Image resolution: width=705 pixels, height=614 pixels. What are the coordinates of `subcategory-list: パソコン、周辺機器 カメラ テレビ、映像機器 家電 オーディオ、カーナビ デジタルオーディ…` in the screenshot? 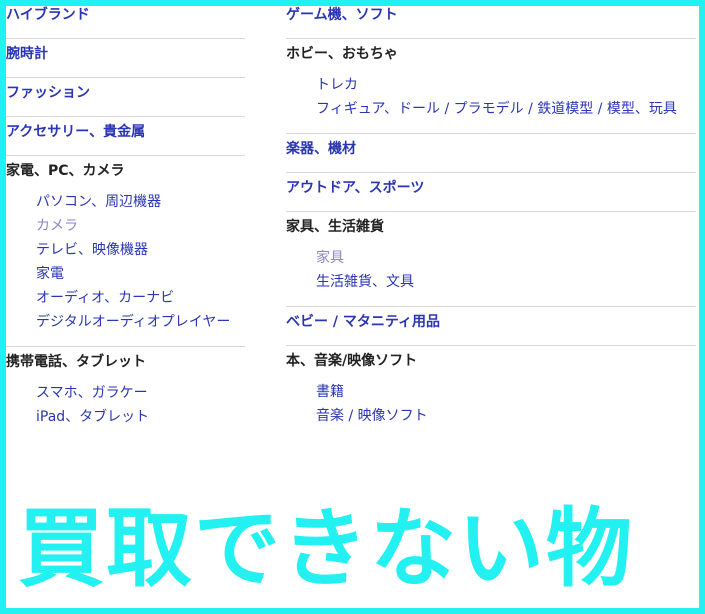 It's located at (125, 268).